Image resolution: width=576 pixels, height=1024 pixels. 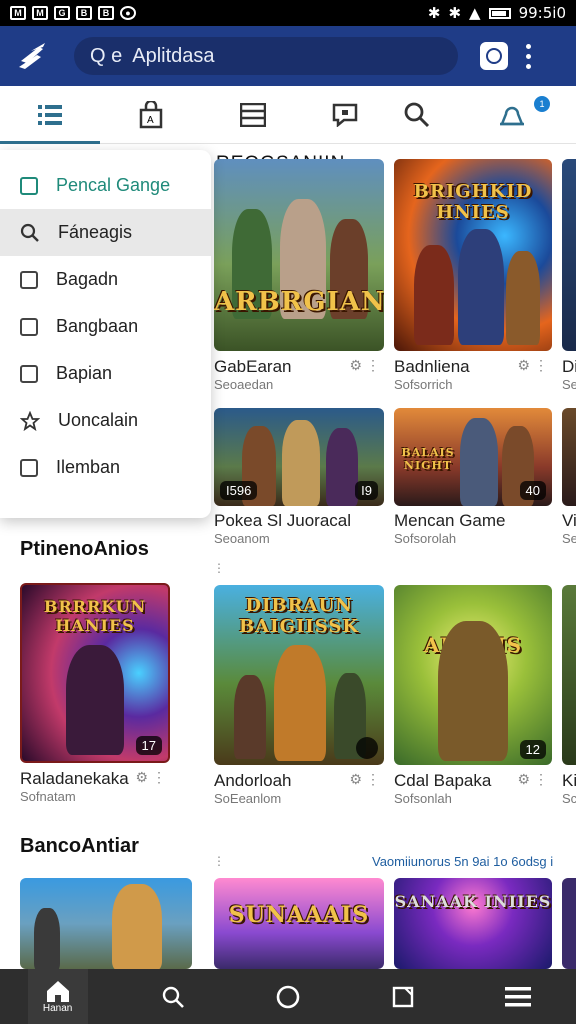 I want to click on menu-item-label: Bagadn, so click(x=87, y=279).